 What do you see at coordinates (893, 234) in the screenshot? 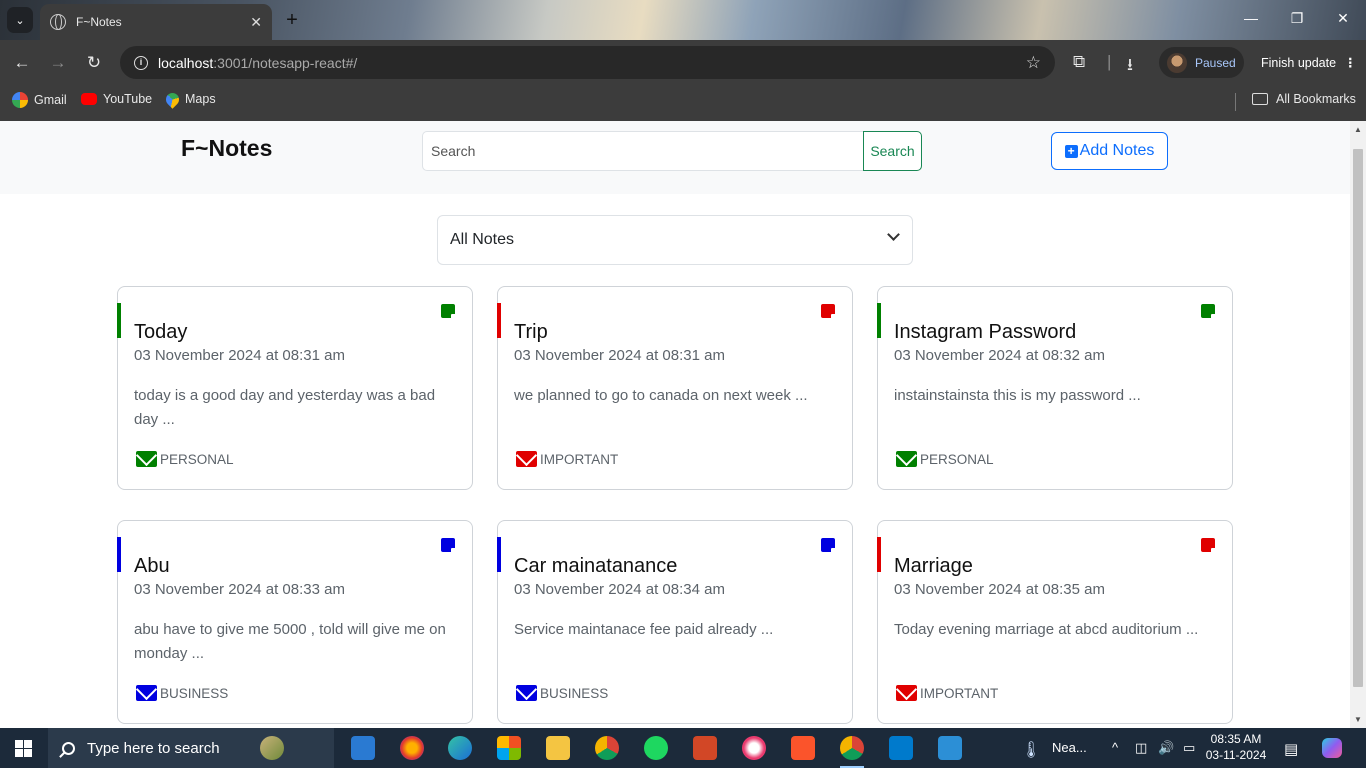
I see `chevron-down-icon` at bounding box center [893, 234].